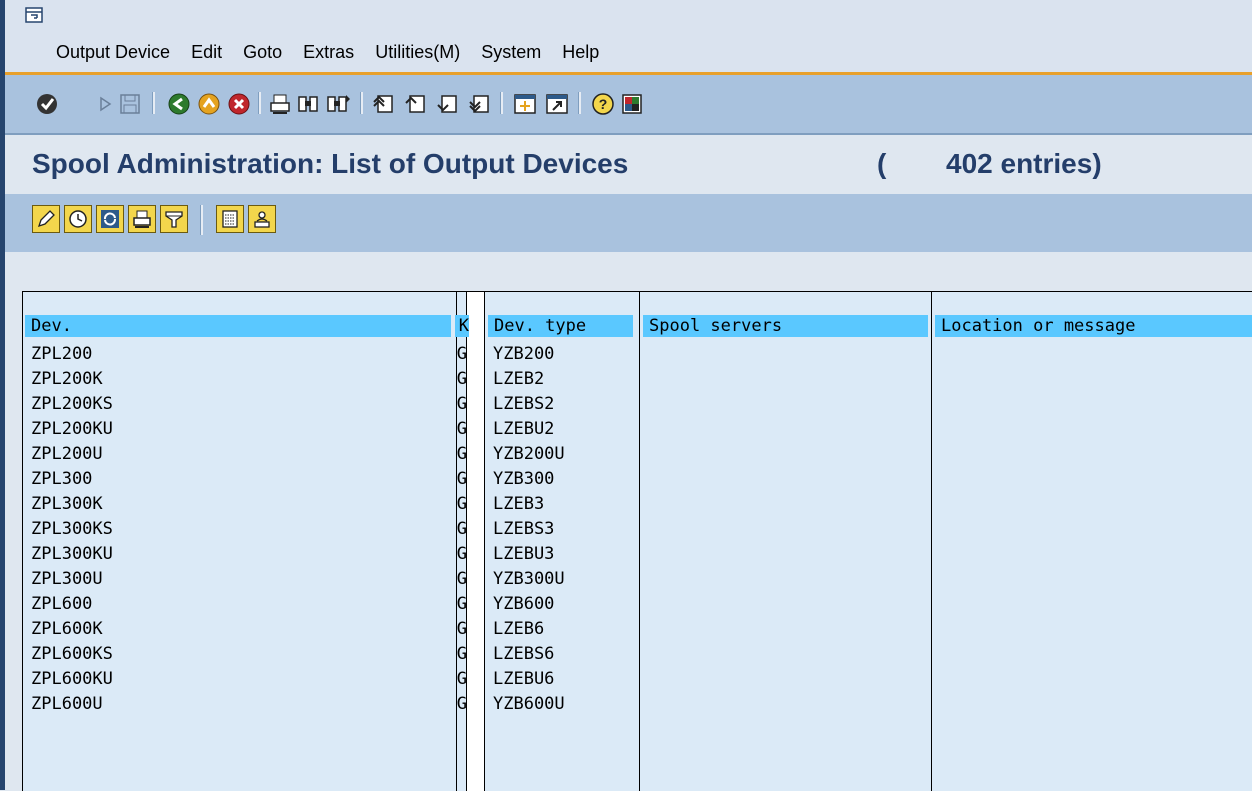 This screenshot has height=791, width=1252. I want to click on table-row-dev: ZPL300KU, so click(241, 554).